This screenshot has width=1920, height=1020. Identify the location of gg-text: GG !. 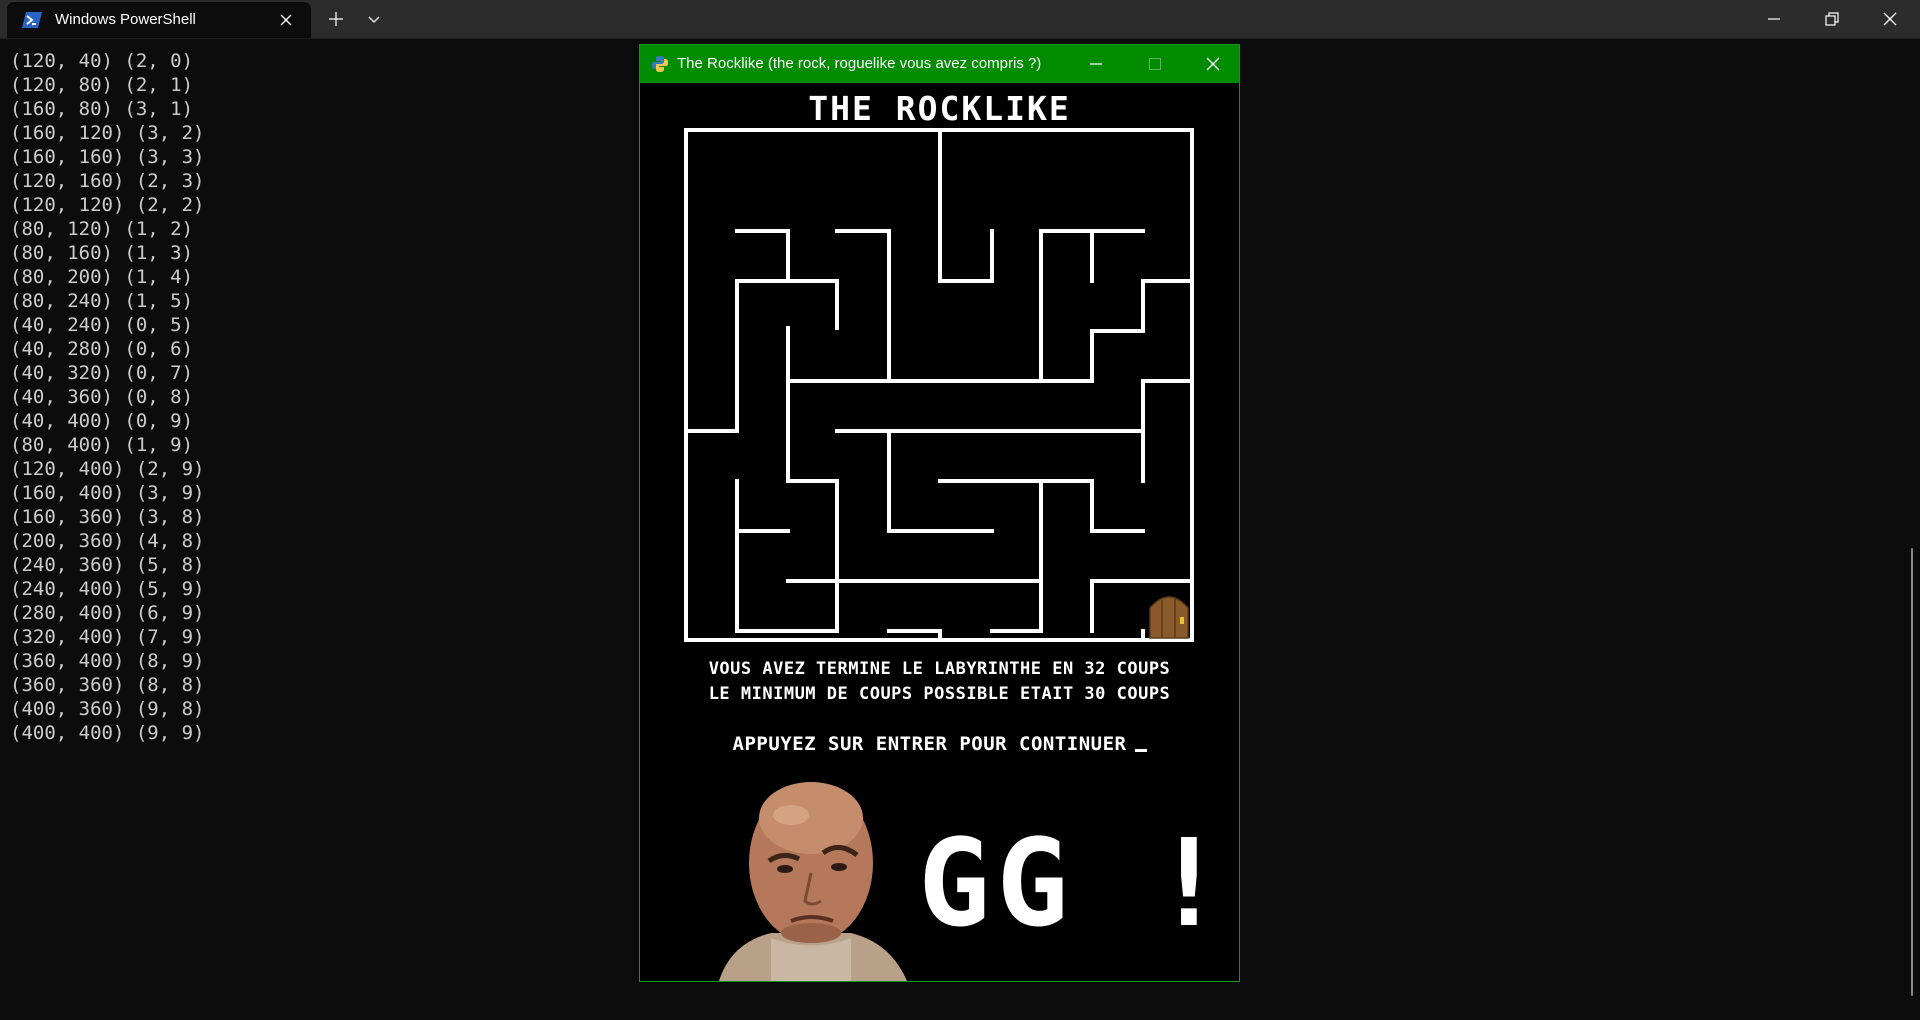
(1074, 884).